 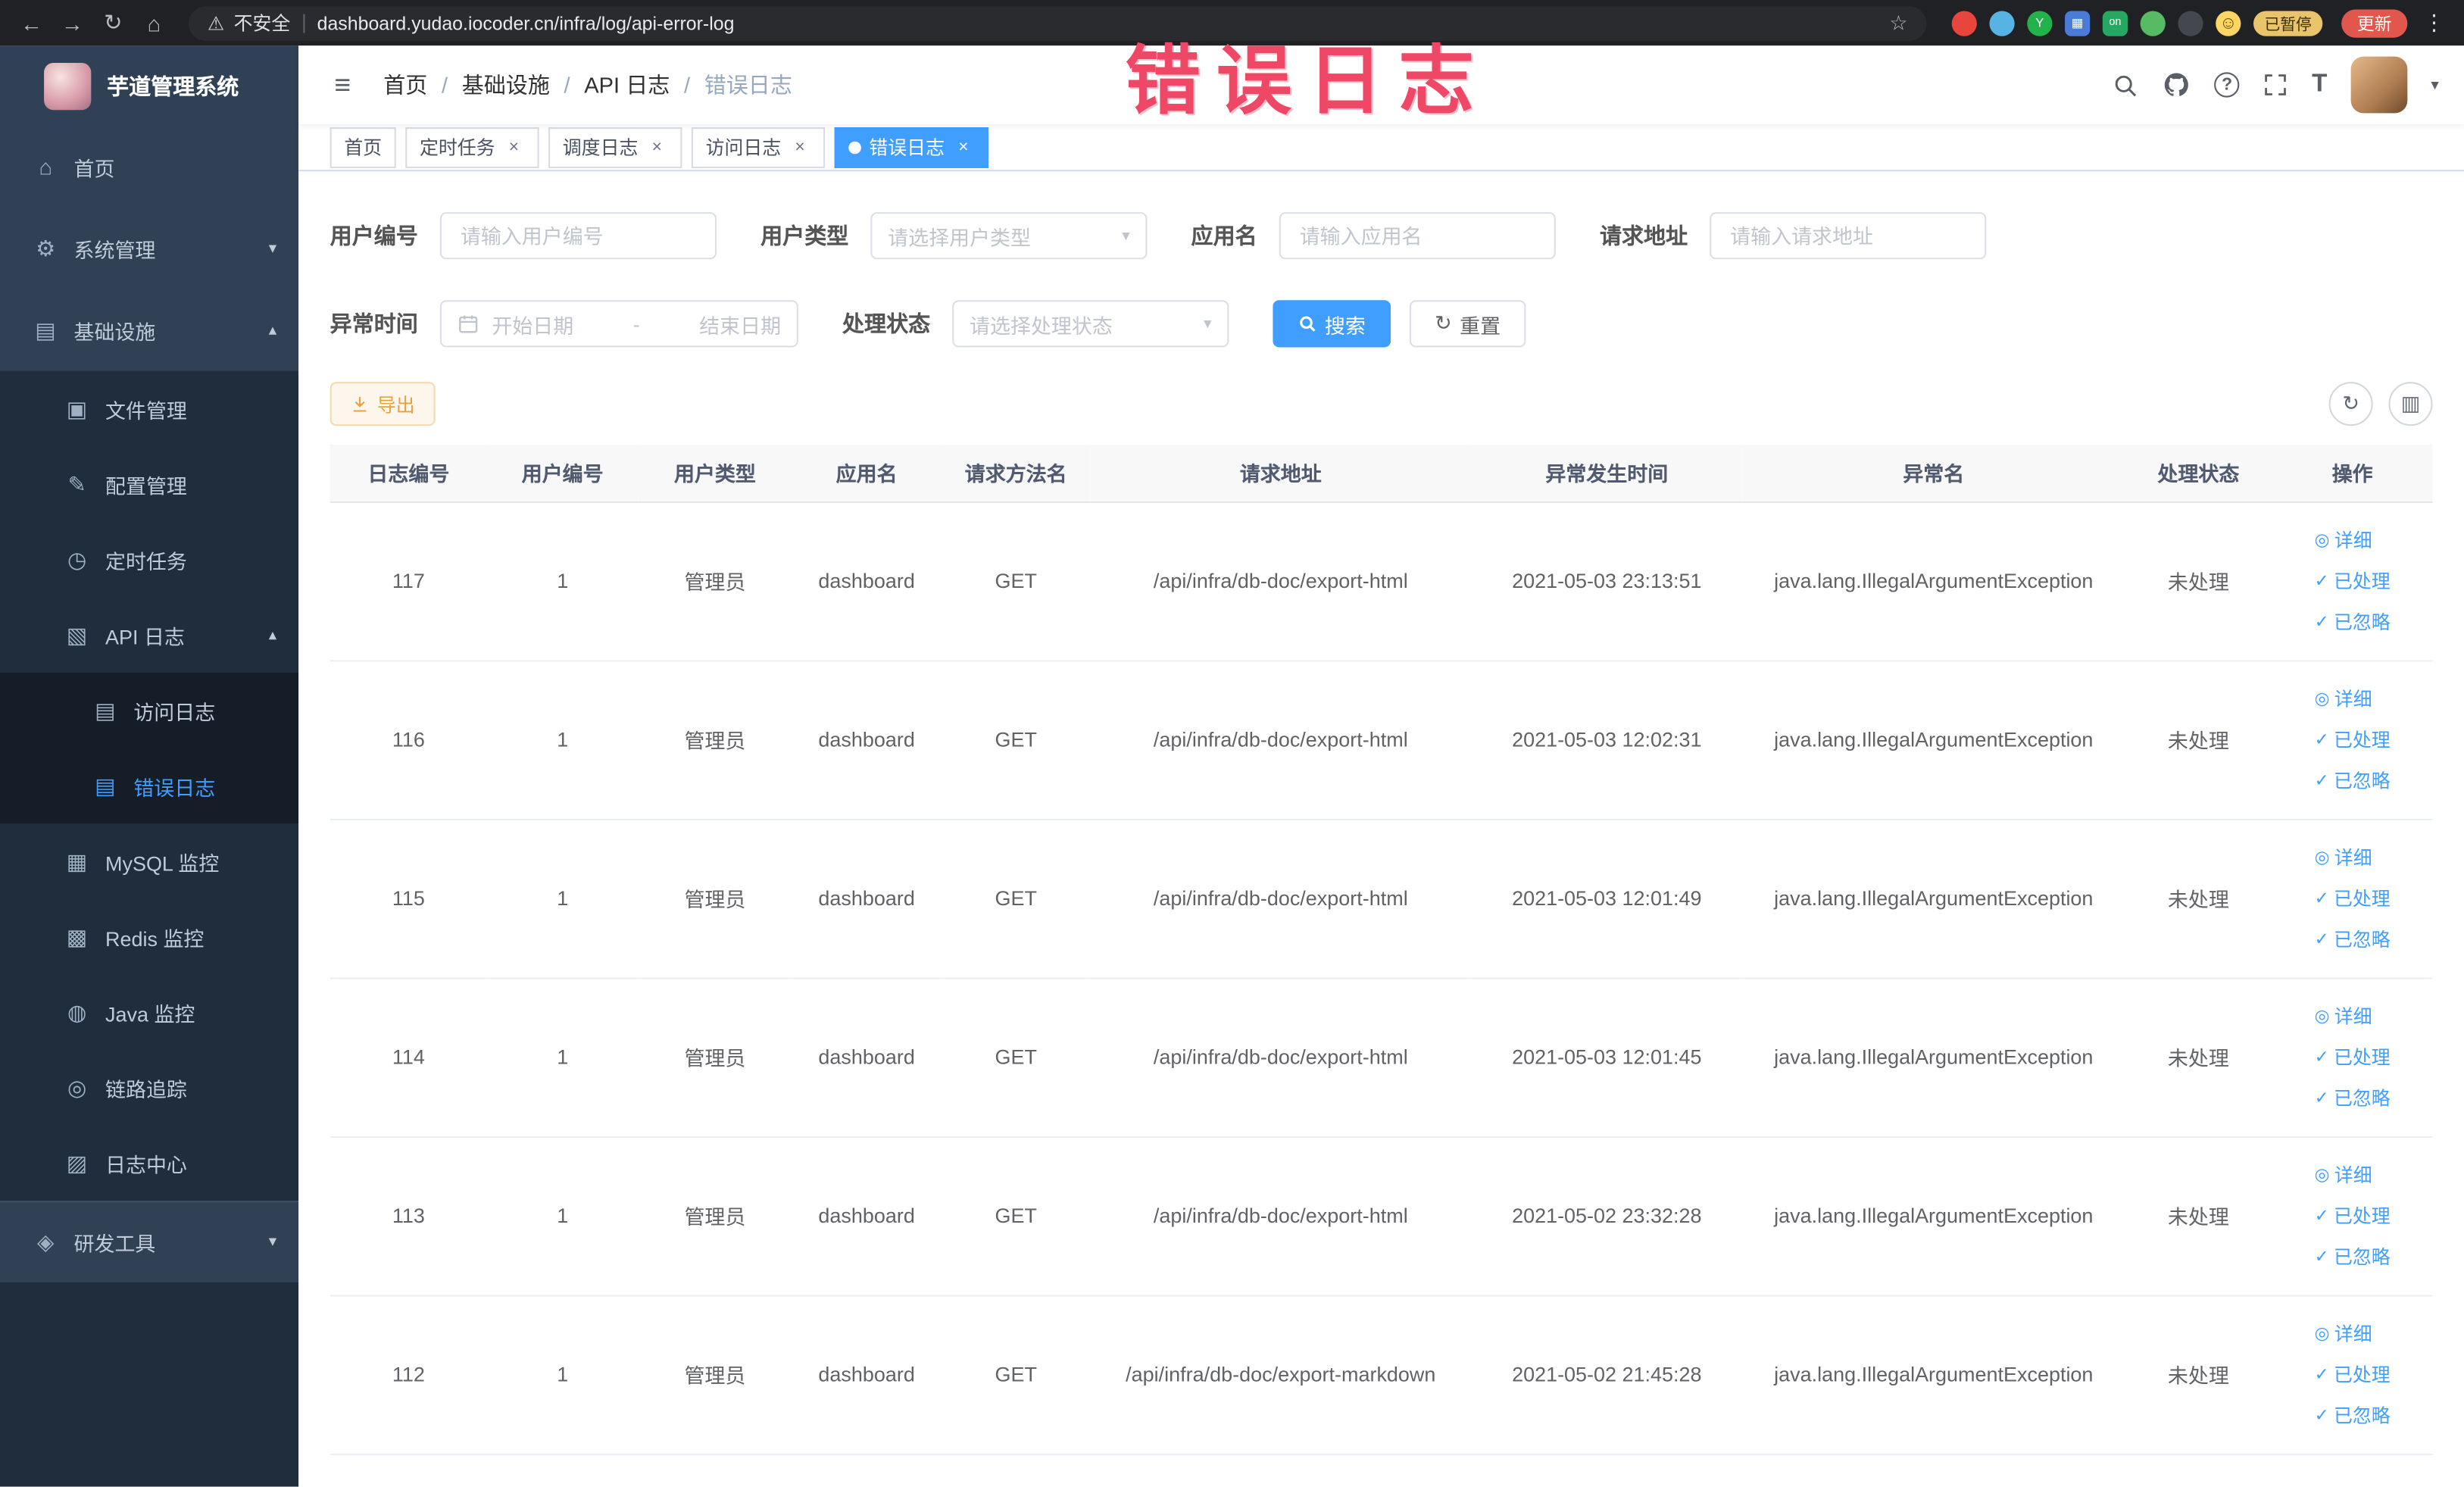 What do you see at coordinates (146, 1164) in the screenshot?
I see `sidebar-item-label: 日志中心` at bounding box center [146, 1164].